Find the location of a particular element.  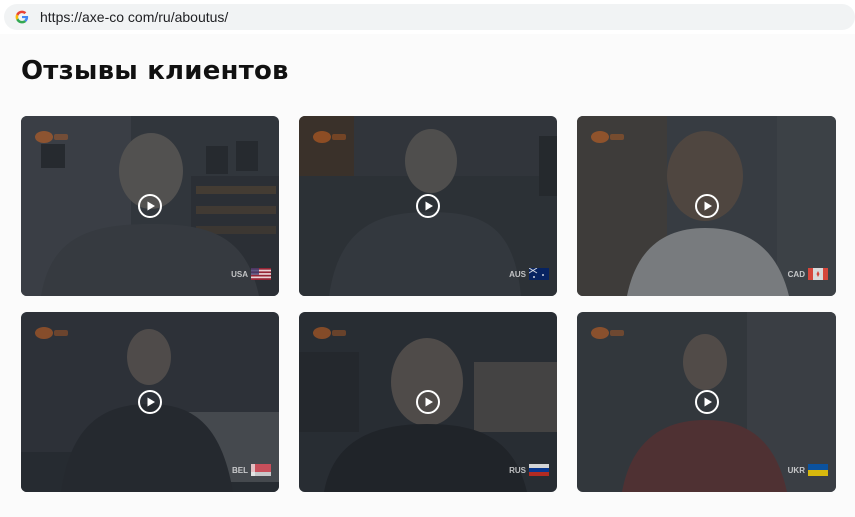

testimonial-video-card: BEL is located at coordinates (150, 402).